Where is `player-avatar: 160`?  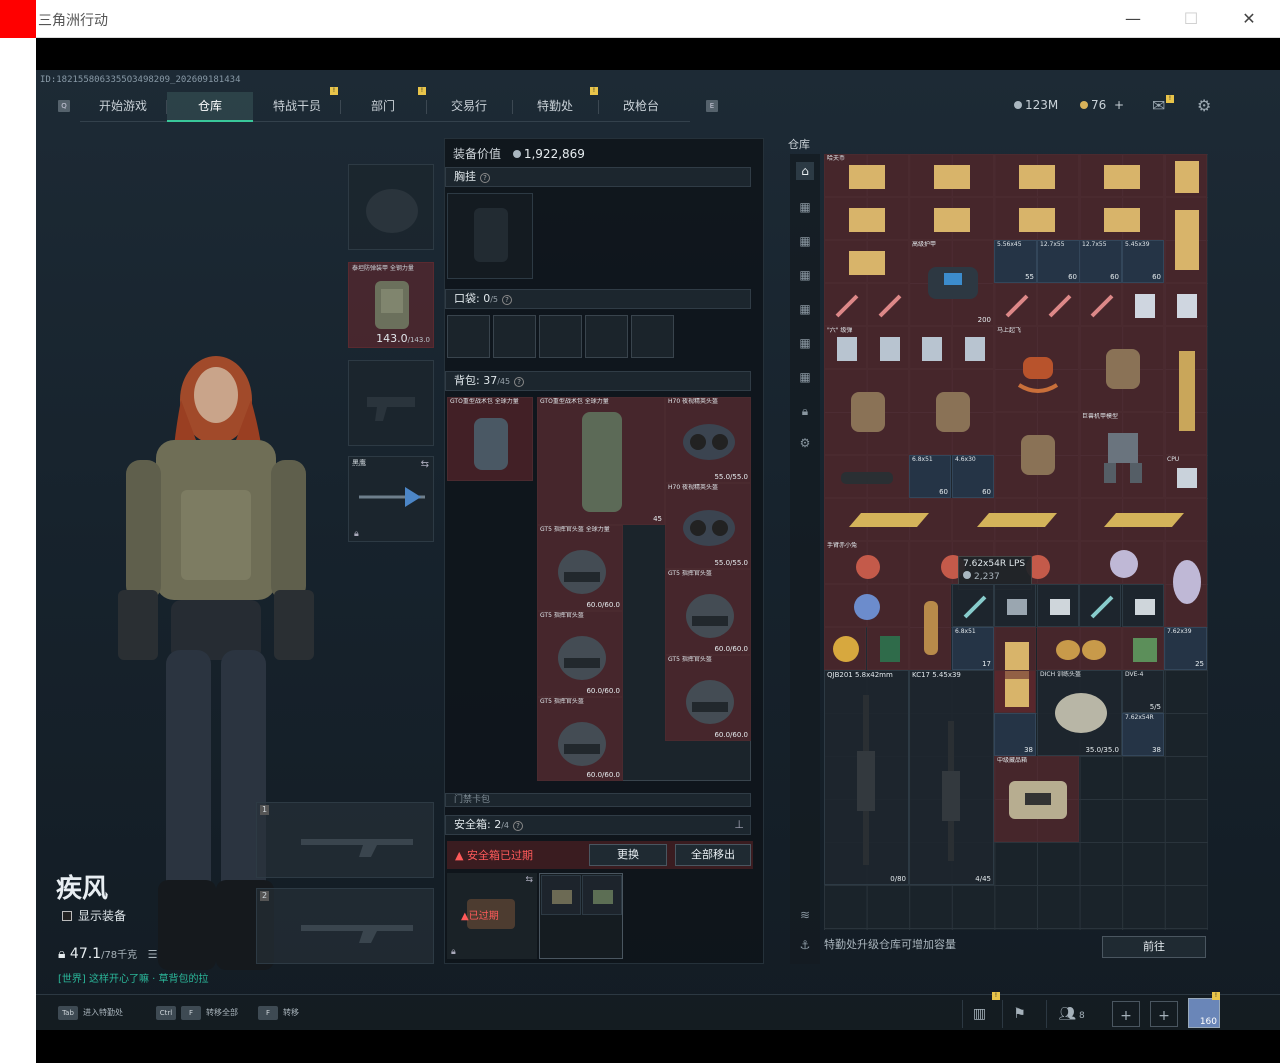 player-avatar: 160 is located at coordinates (1204, 1013).